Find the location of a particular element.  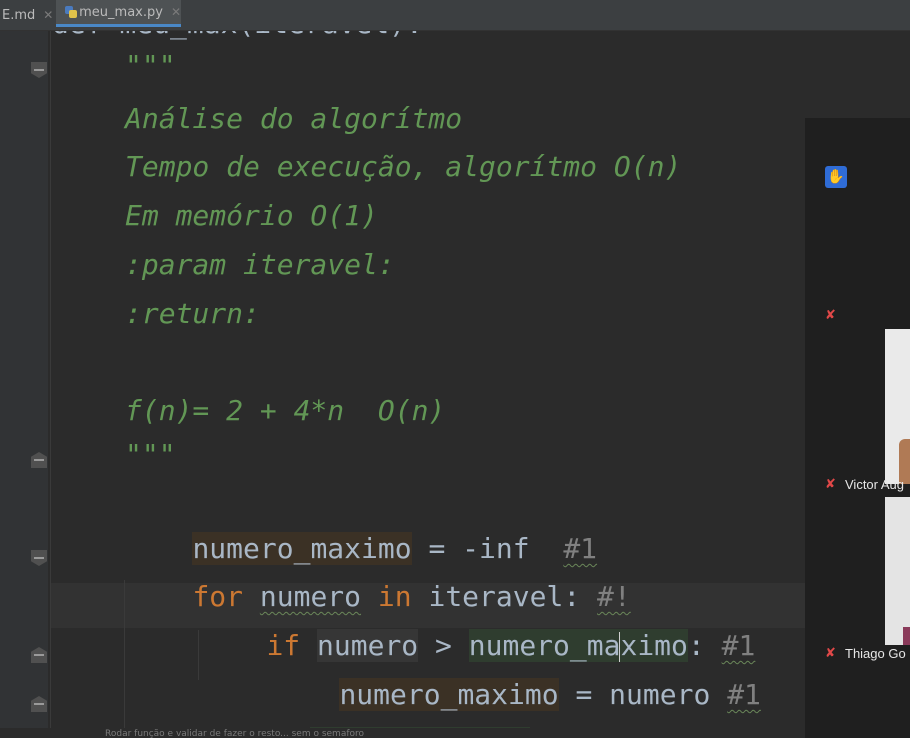

python-file-icon is located at coordinates (70, 12).